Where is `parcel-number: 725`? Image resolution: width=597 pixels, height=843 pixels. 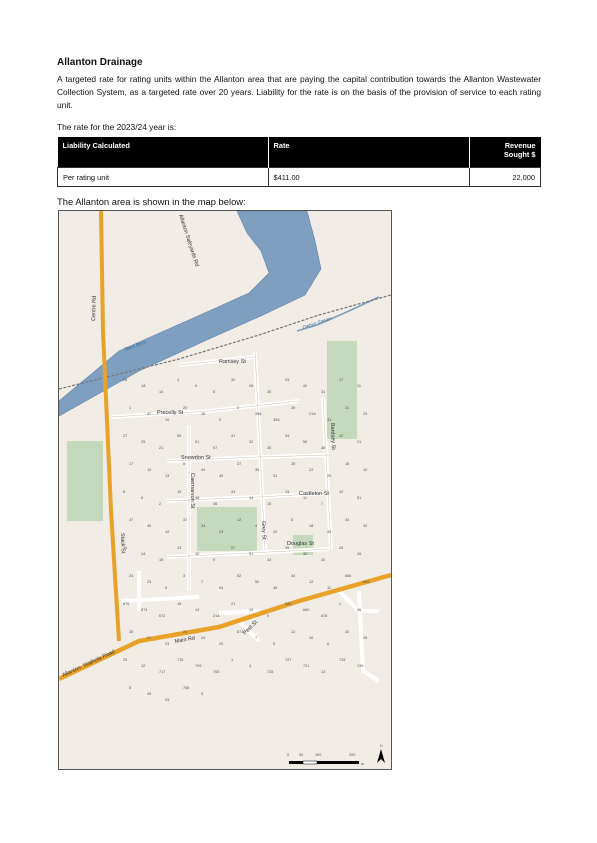 parcel-number: 725 is located at coordinates (270, 672).